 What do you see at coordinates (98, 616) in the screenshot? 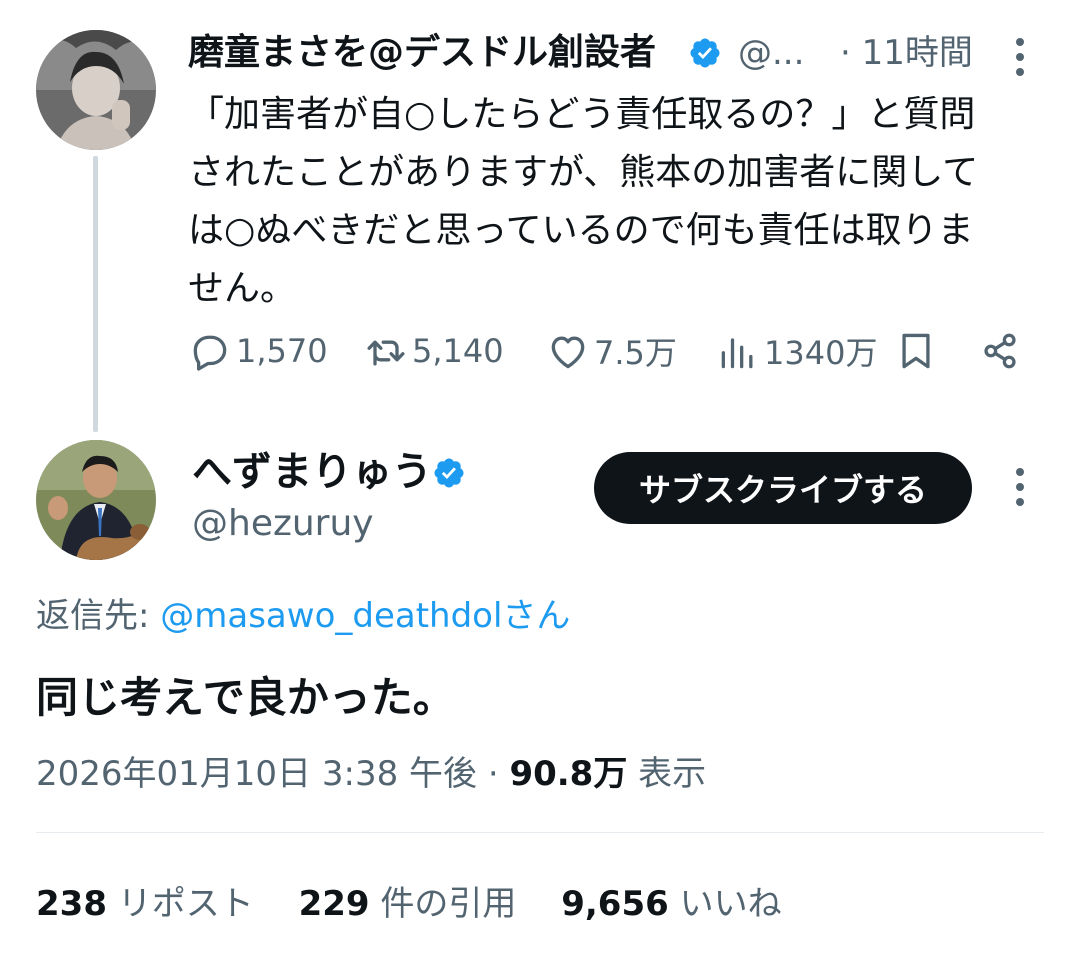
I see `reply-to-prefix: 返信先:` at bounding box center [98, 616].